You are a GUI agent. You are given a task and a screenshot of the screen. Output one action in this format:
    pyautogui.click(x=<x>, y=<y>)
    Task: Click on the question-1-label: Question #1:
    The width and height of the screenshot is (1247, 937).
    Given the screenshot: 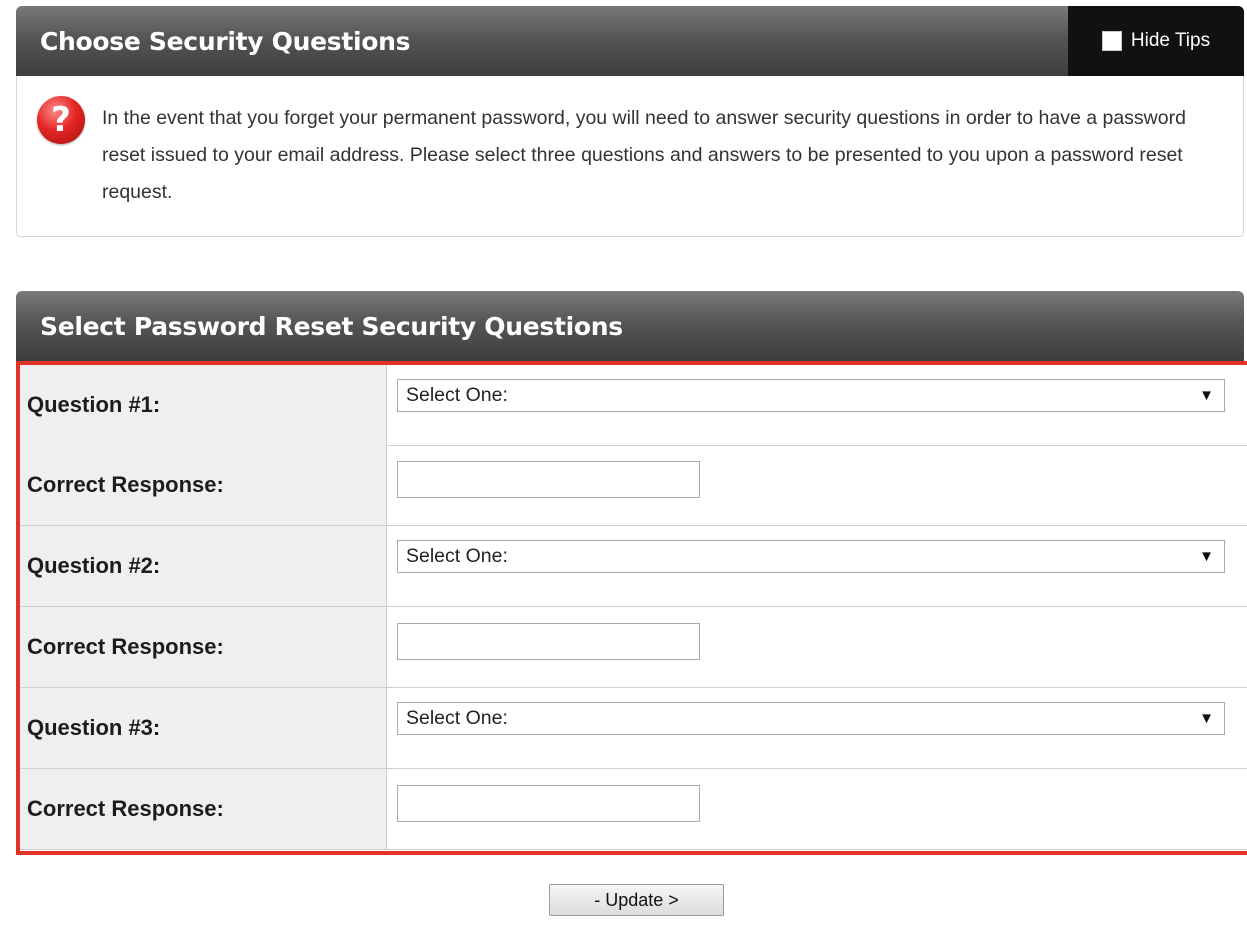 What is the action you would take?
    pyautogui.click(x=203, y=405)
    